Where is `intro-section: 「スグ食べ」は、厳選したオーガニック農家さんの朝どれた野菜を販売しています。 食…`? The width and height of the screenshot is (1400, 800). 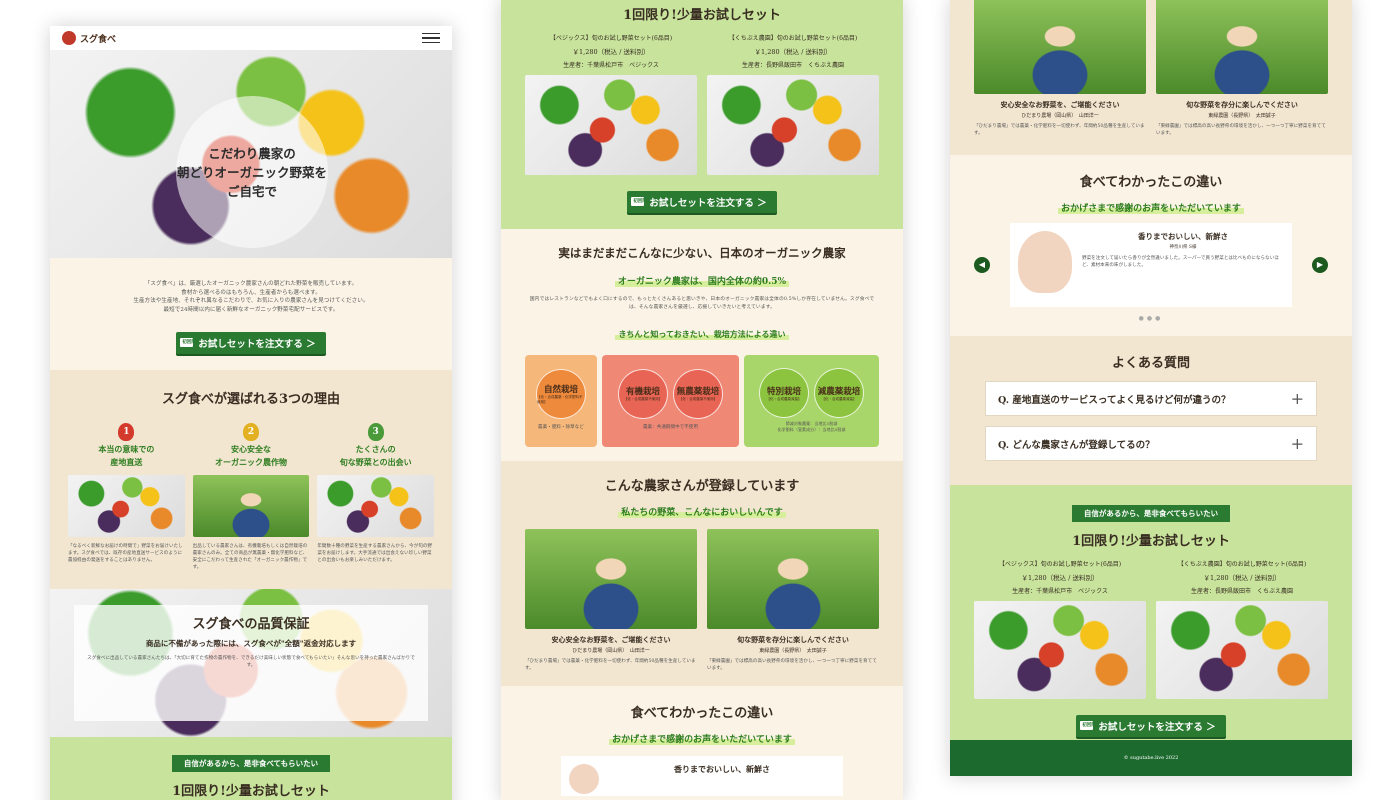 intro-section: 「スグ食べ」は、厳選したオーガニック農家さんの朝どれた野菜を販売しています。 食… is located at coordinates (251, 314).